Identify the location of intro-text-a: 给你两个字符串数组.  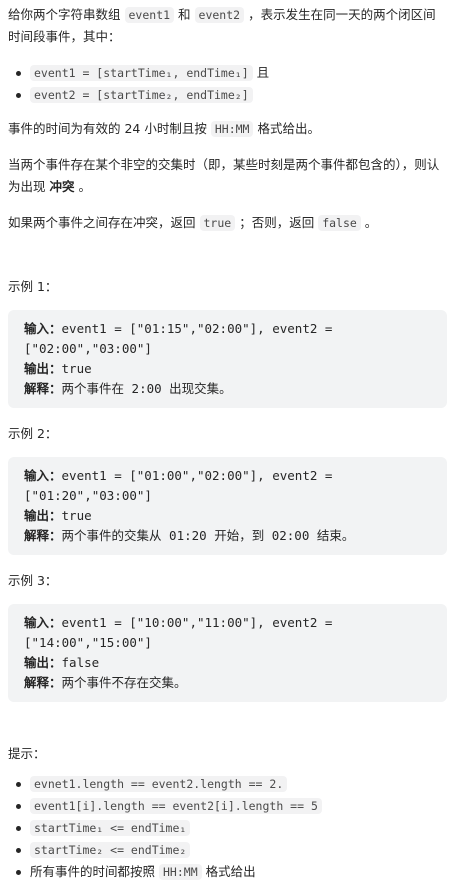
(64, 14).